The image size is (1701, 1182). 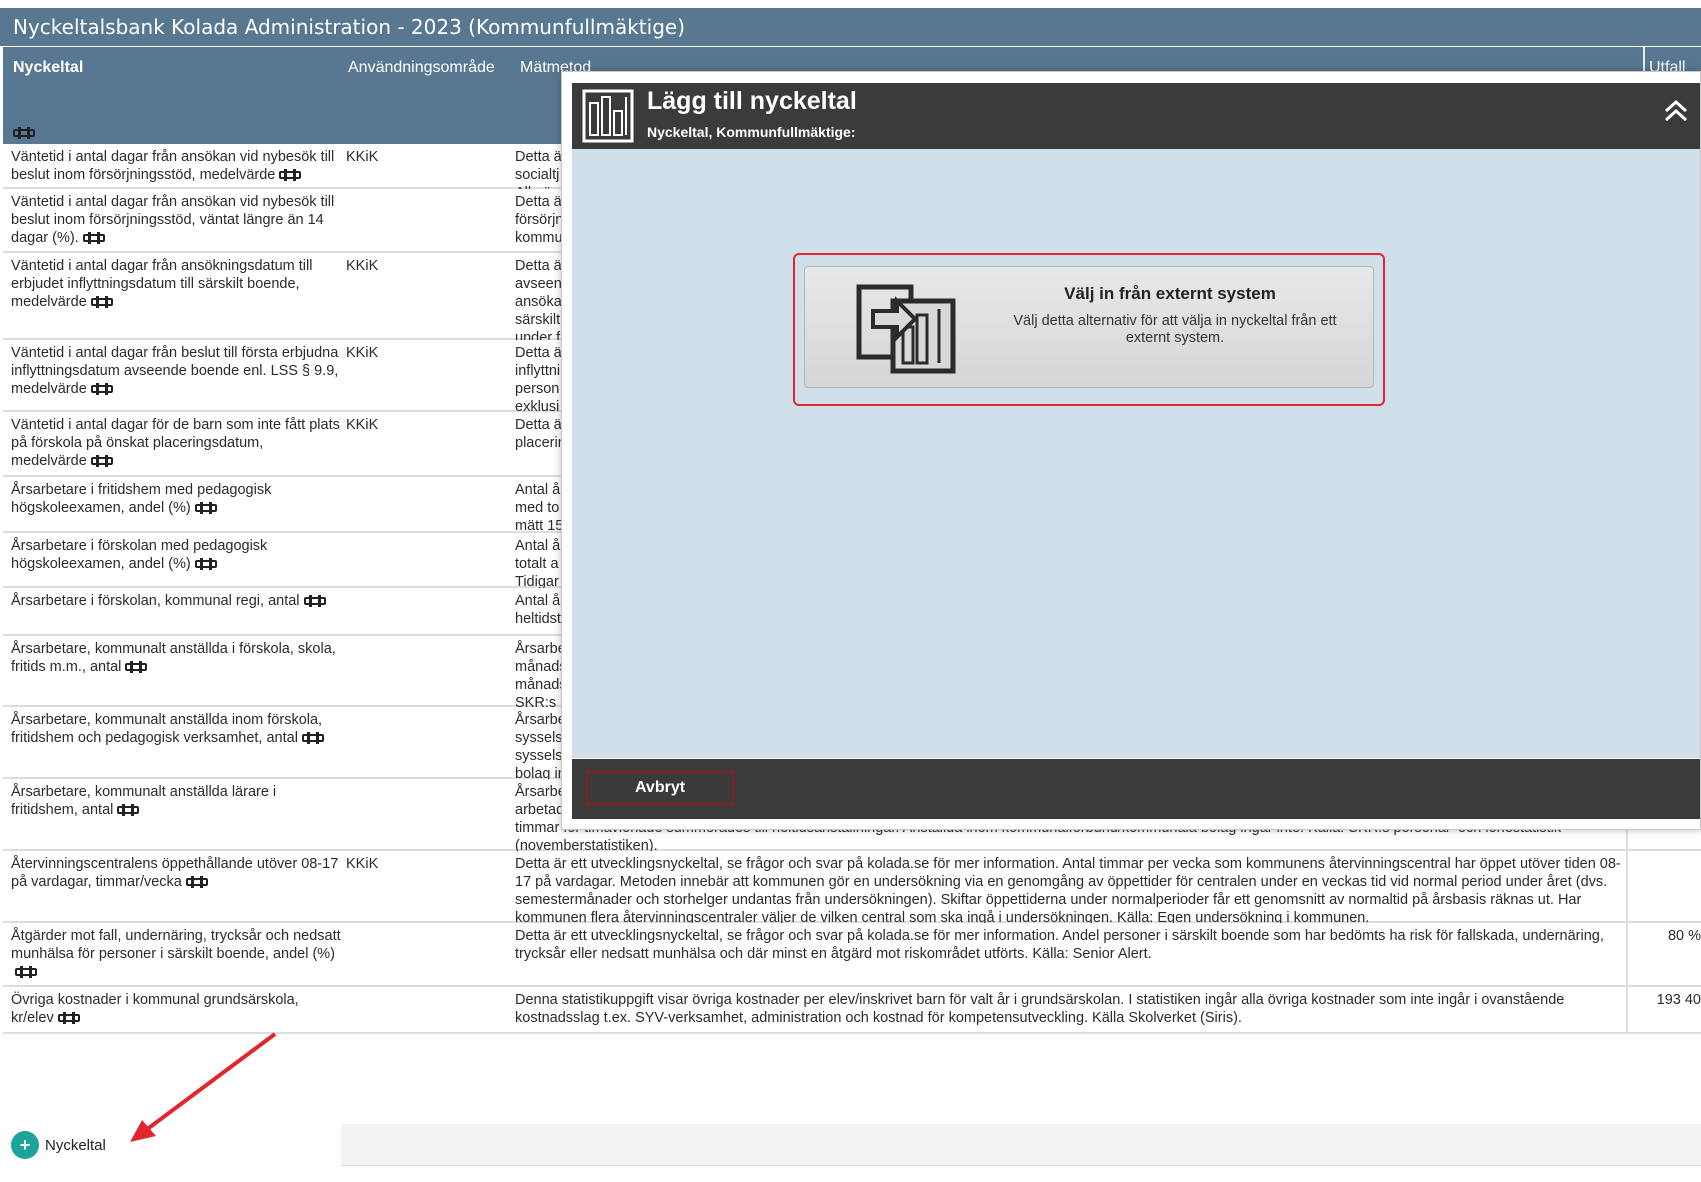 I want to click on utfall-cell: 193 40, so click(x=1678, y=1000).